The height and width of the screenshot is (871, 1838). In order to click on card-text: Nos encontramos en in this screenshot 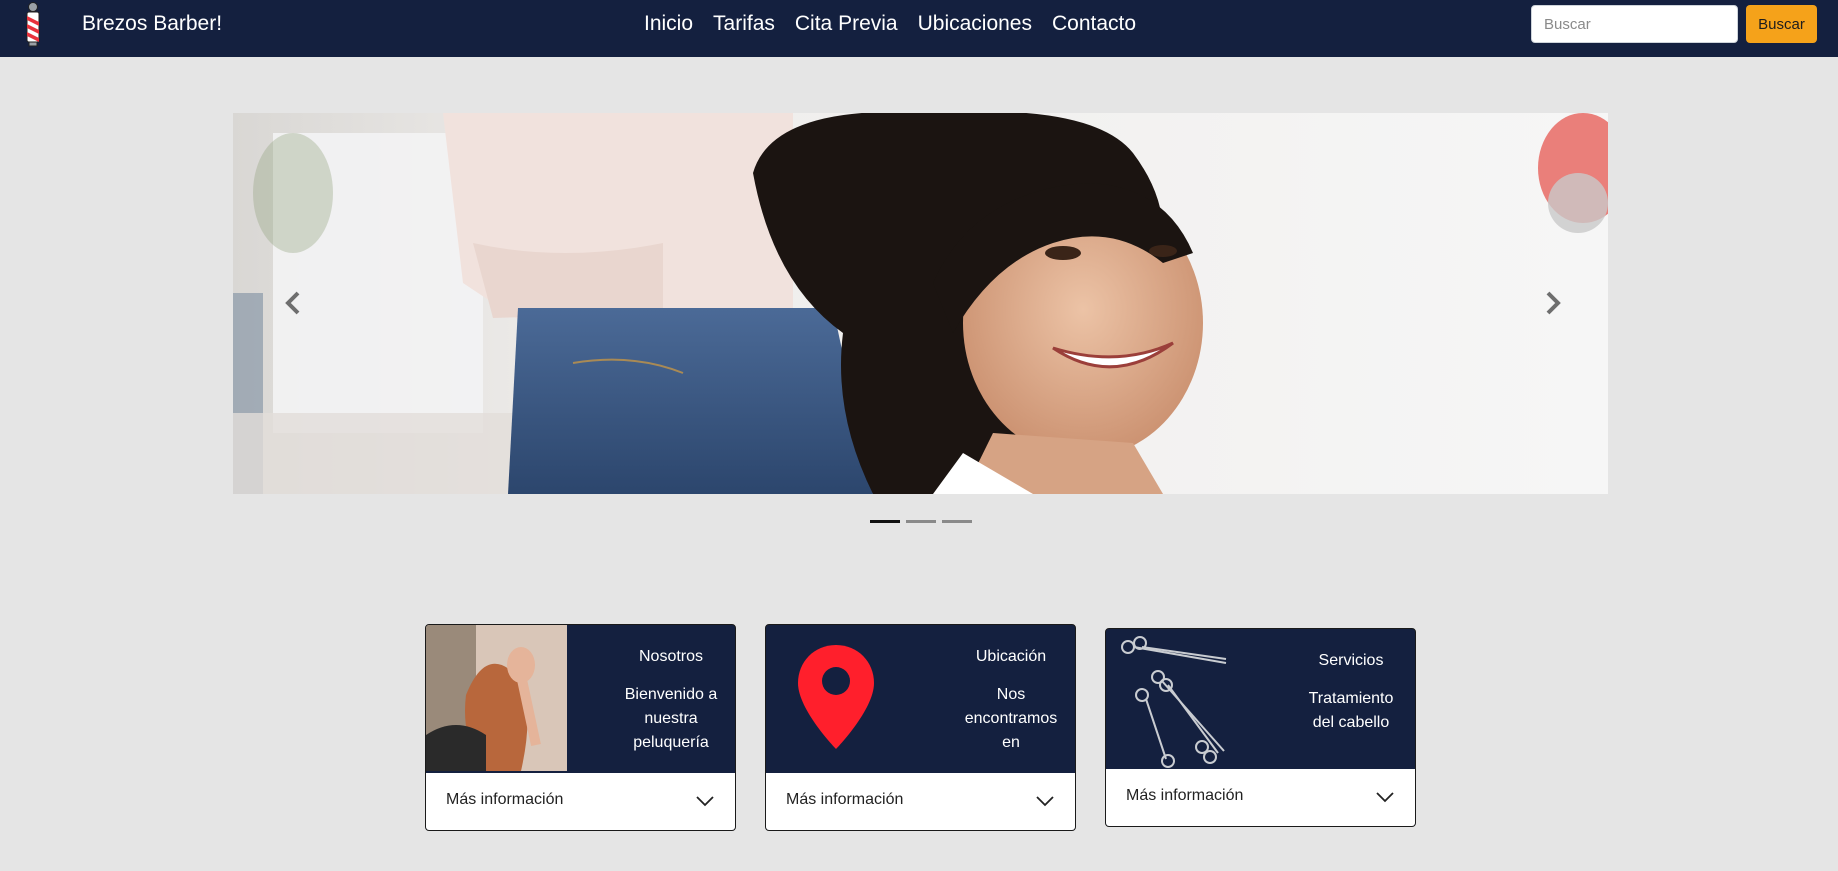, I will do `click(1010, 719)`.